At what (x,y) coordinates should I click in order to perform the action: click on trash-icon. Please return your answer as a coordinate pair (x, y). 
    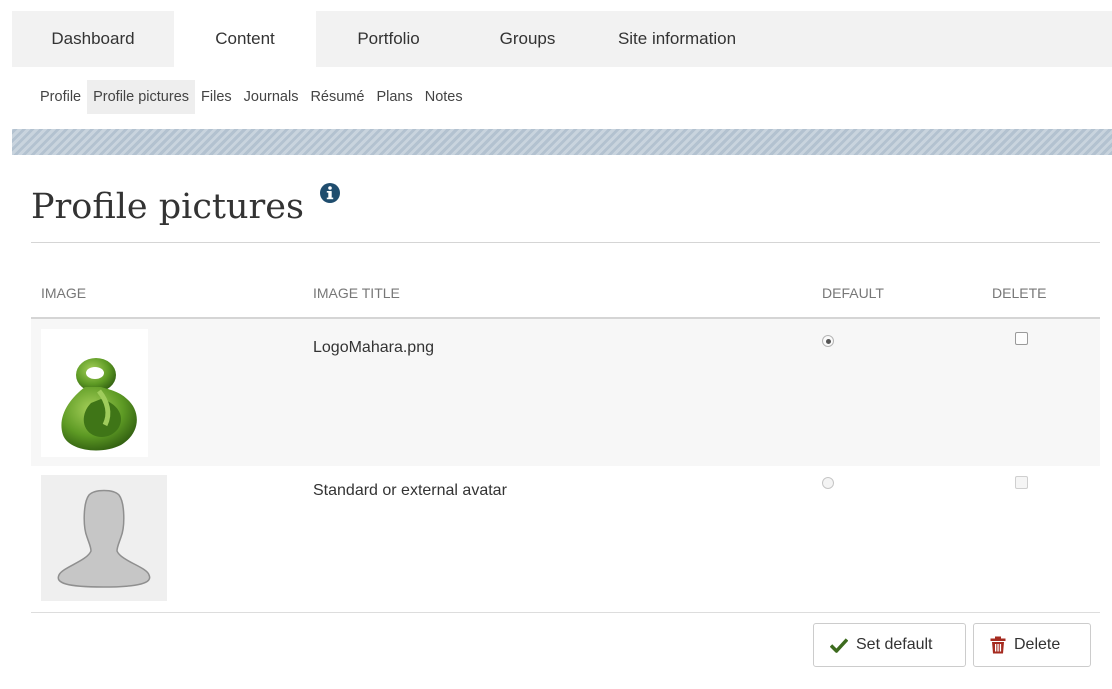
    Looking at the image, I should click on (998, 645).